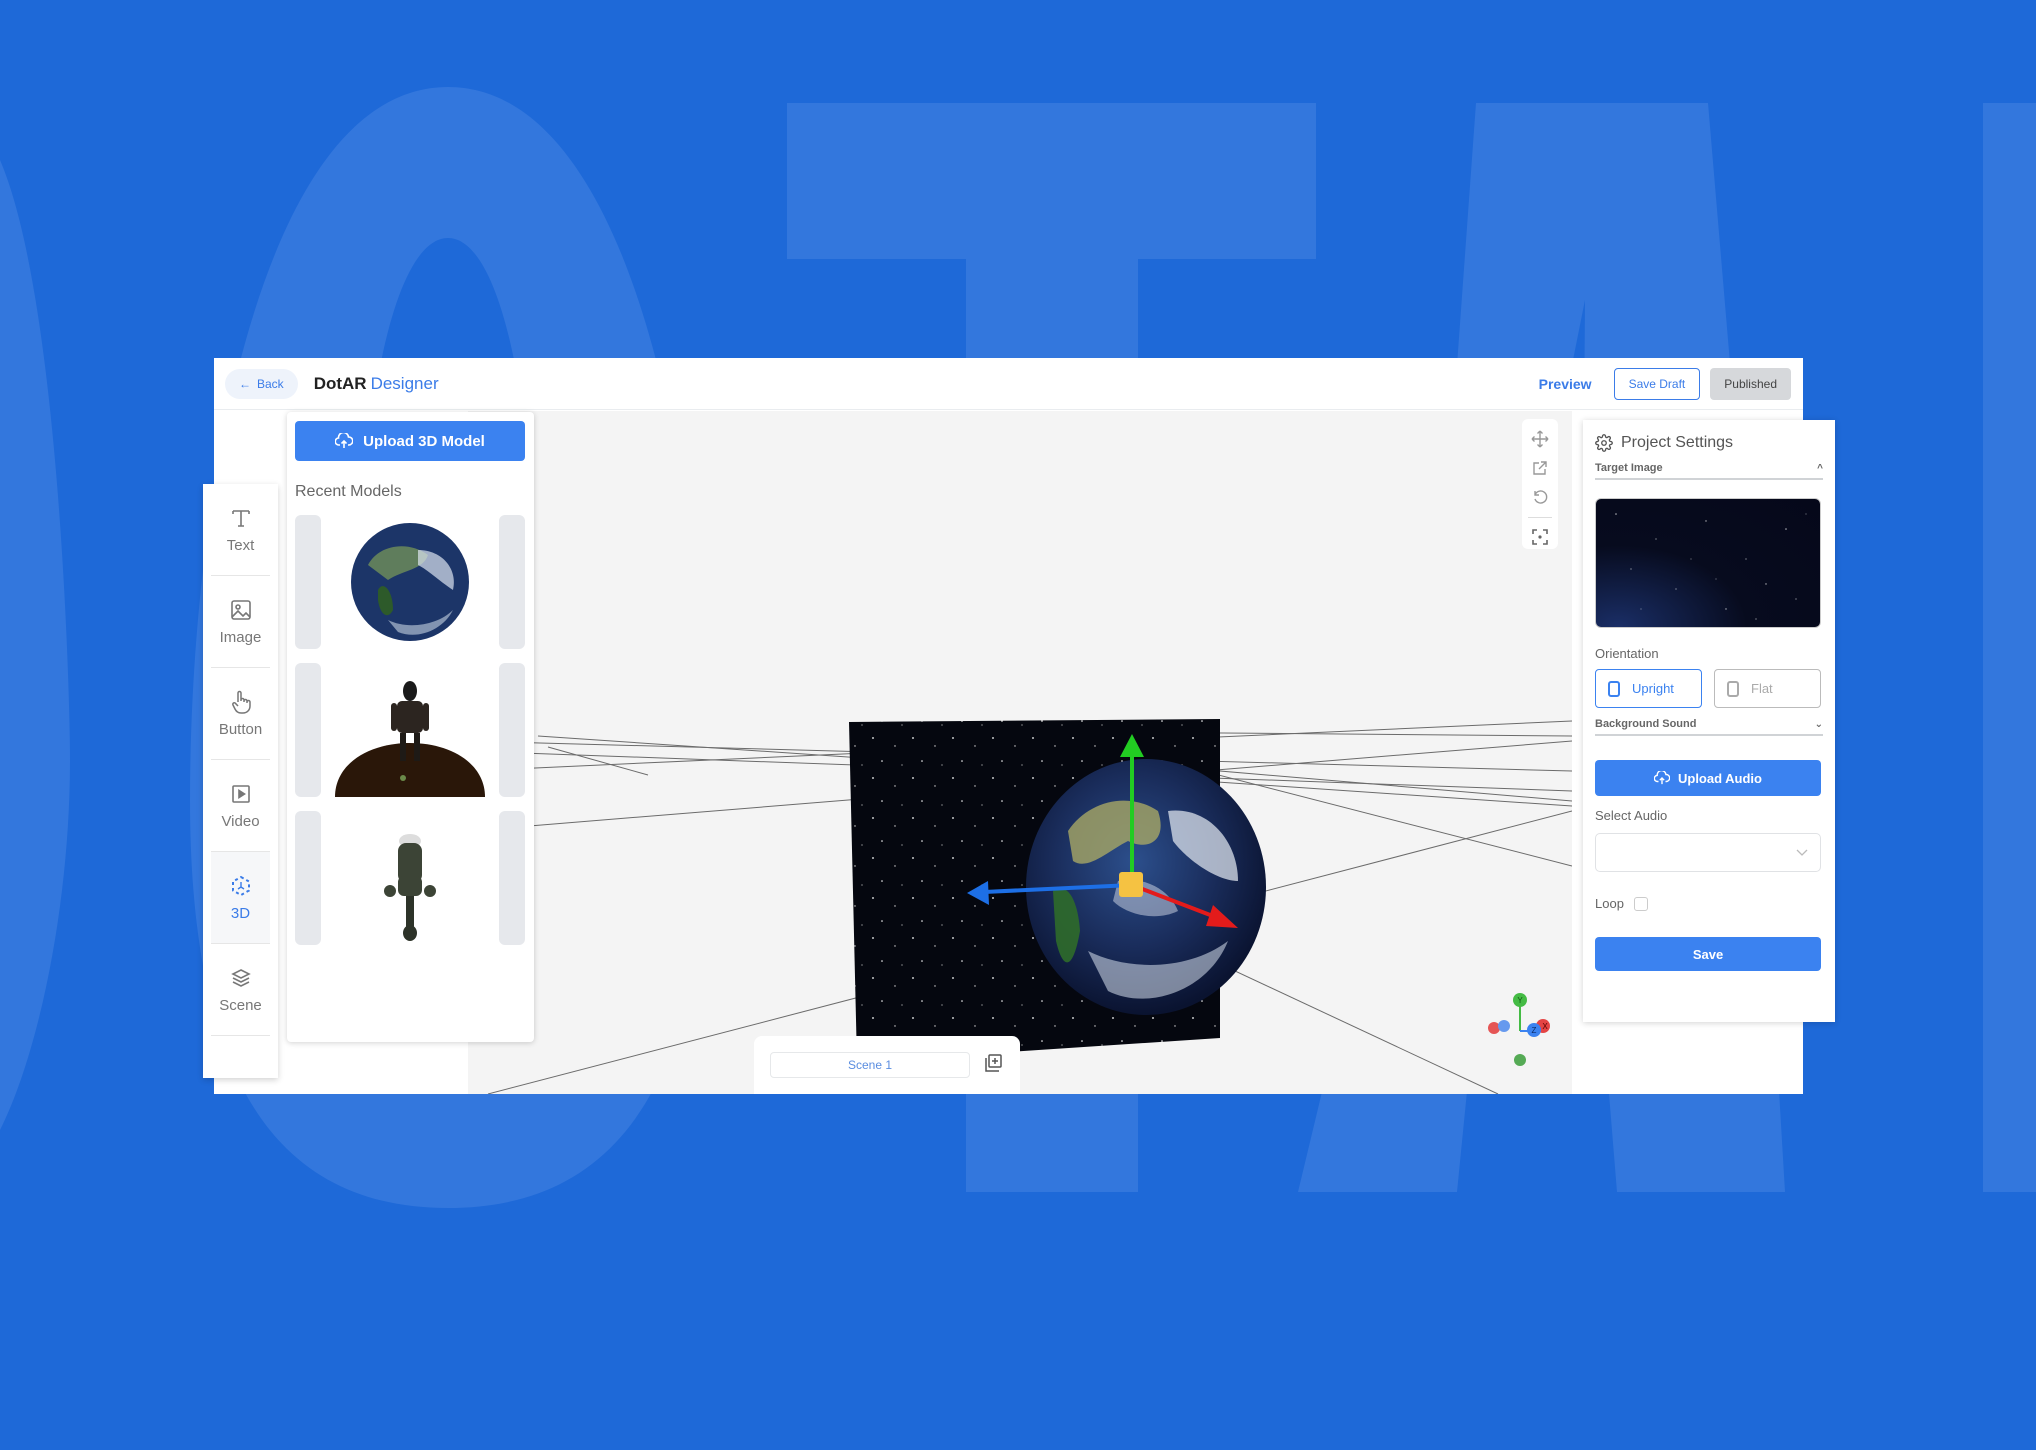 This screenshot has height=1450, width=2036. Describe the element at coordinates (1733, 688) in the screenshot. I see `flat-phone-icon` at that location.